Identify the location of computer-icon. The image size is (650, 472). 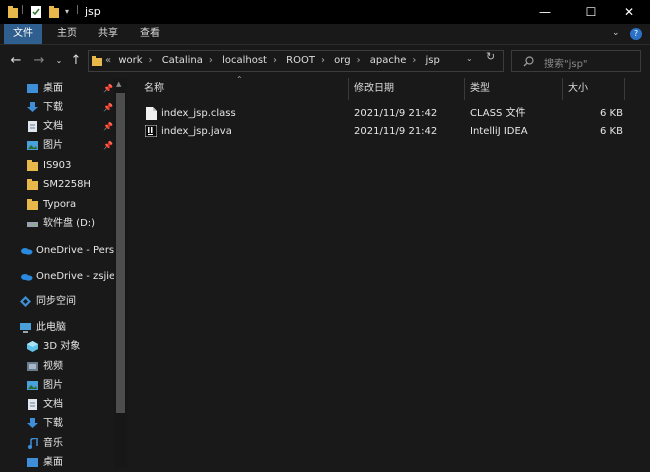
(25, 328).